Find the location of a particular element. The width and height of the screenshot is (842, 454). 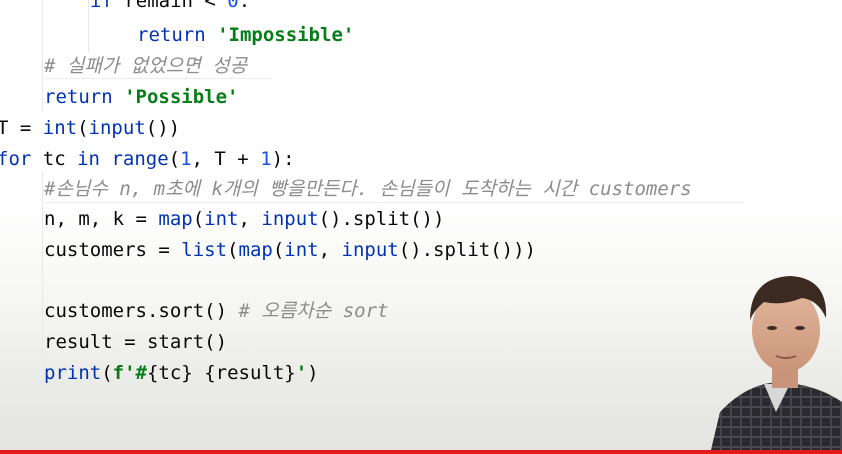

code-token: 'Impossible' is located at coordinates (286, 35).